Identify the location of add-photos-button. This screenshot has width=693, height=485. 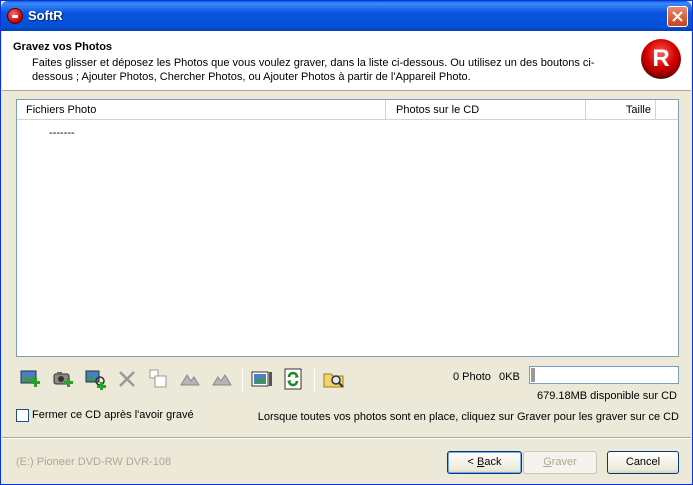
(30, 379).